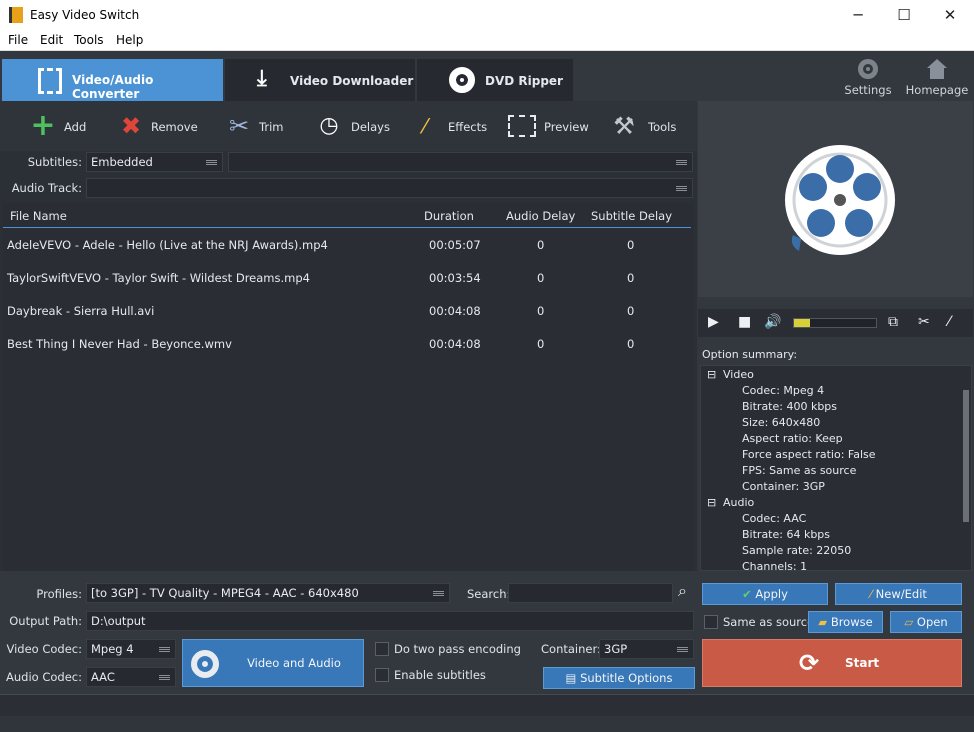 This screenshot has height=732, width=974. I want to click on apply-button: ✔ Apply, so click(765, 594).